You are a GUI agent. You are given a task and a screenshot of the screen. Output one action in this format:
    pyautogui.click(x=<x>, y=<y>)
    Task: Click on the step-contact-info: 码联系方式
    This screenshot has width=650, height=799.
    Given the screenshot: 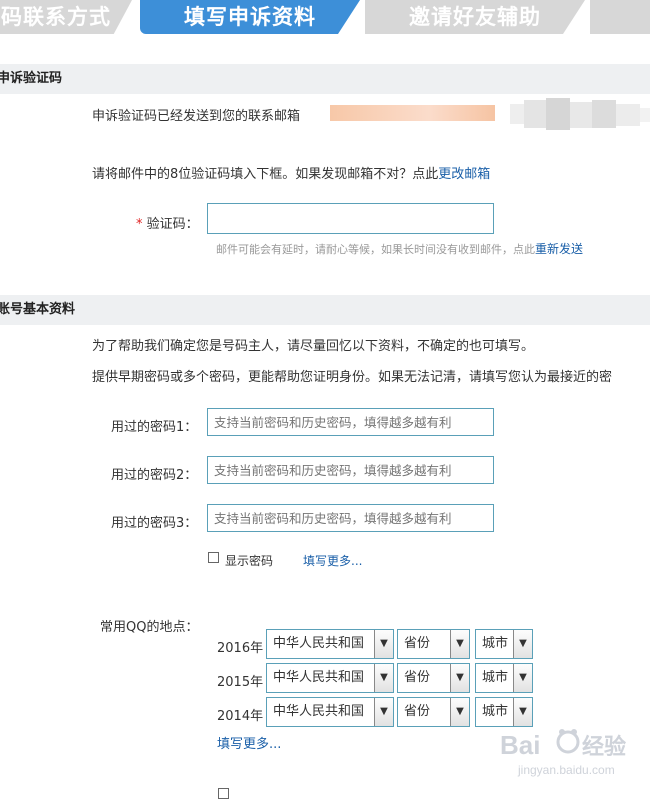 What is the action you would take?
    pyautogui.click(x=66, y=17)
    